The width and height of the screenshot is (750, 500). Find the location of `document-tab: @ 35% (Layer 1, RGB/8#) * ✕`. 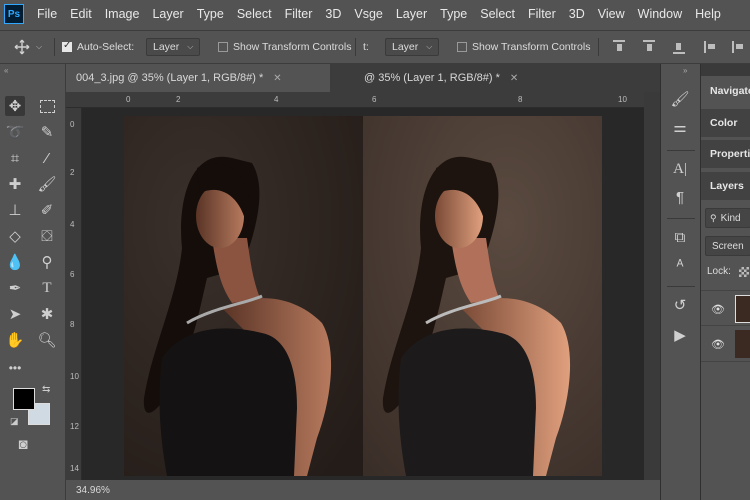

document-tab: @ 35% (Layer 1, RGB/8#) * ✕ is located at coordinates (448, 78).